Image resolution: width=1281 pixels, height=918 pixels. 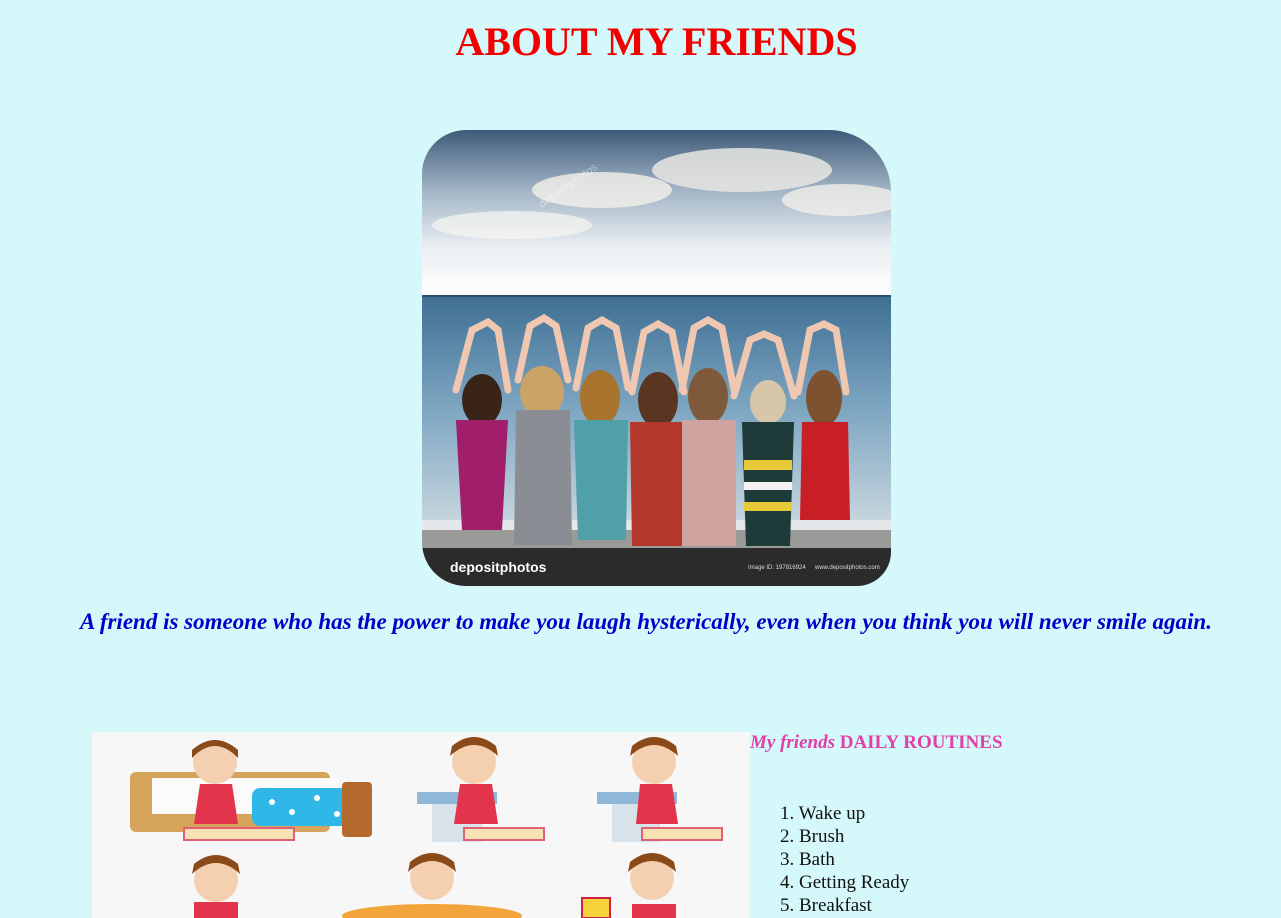 I want to click on daily-routine-illustration, so click(x=421, y=825).